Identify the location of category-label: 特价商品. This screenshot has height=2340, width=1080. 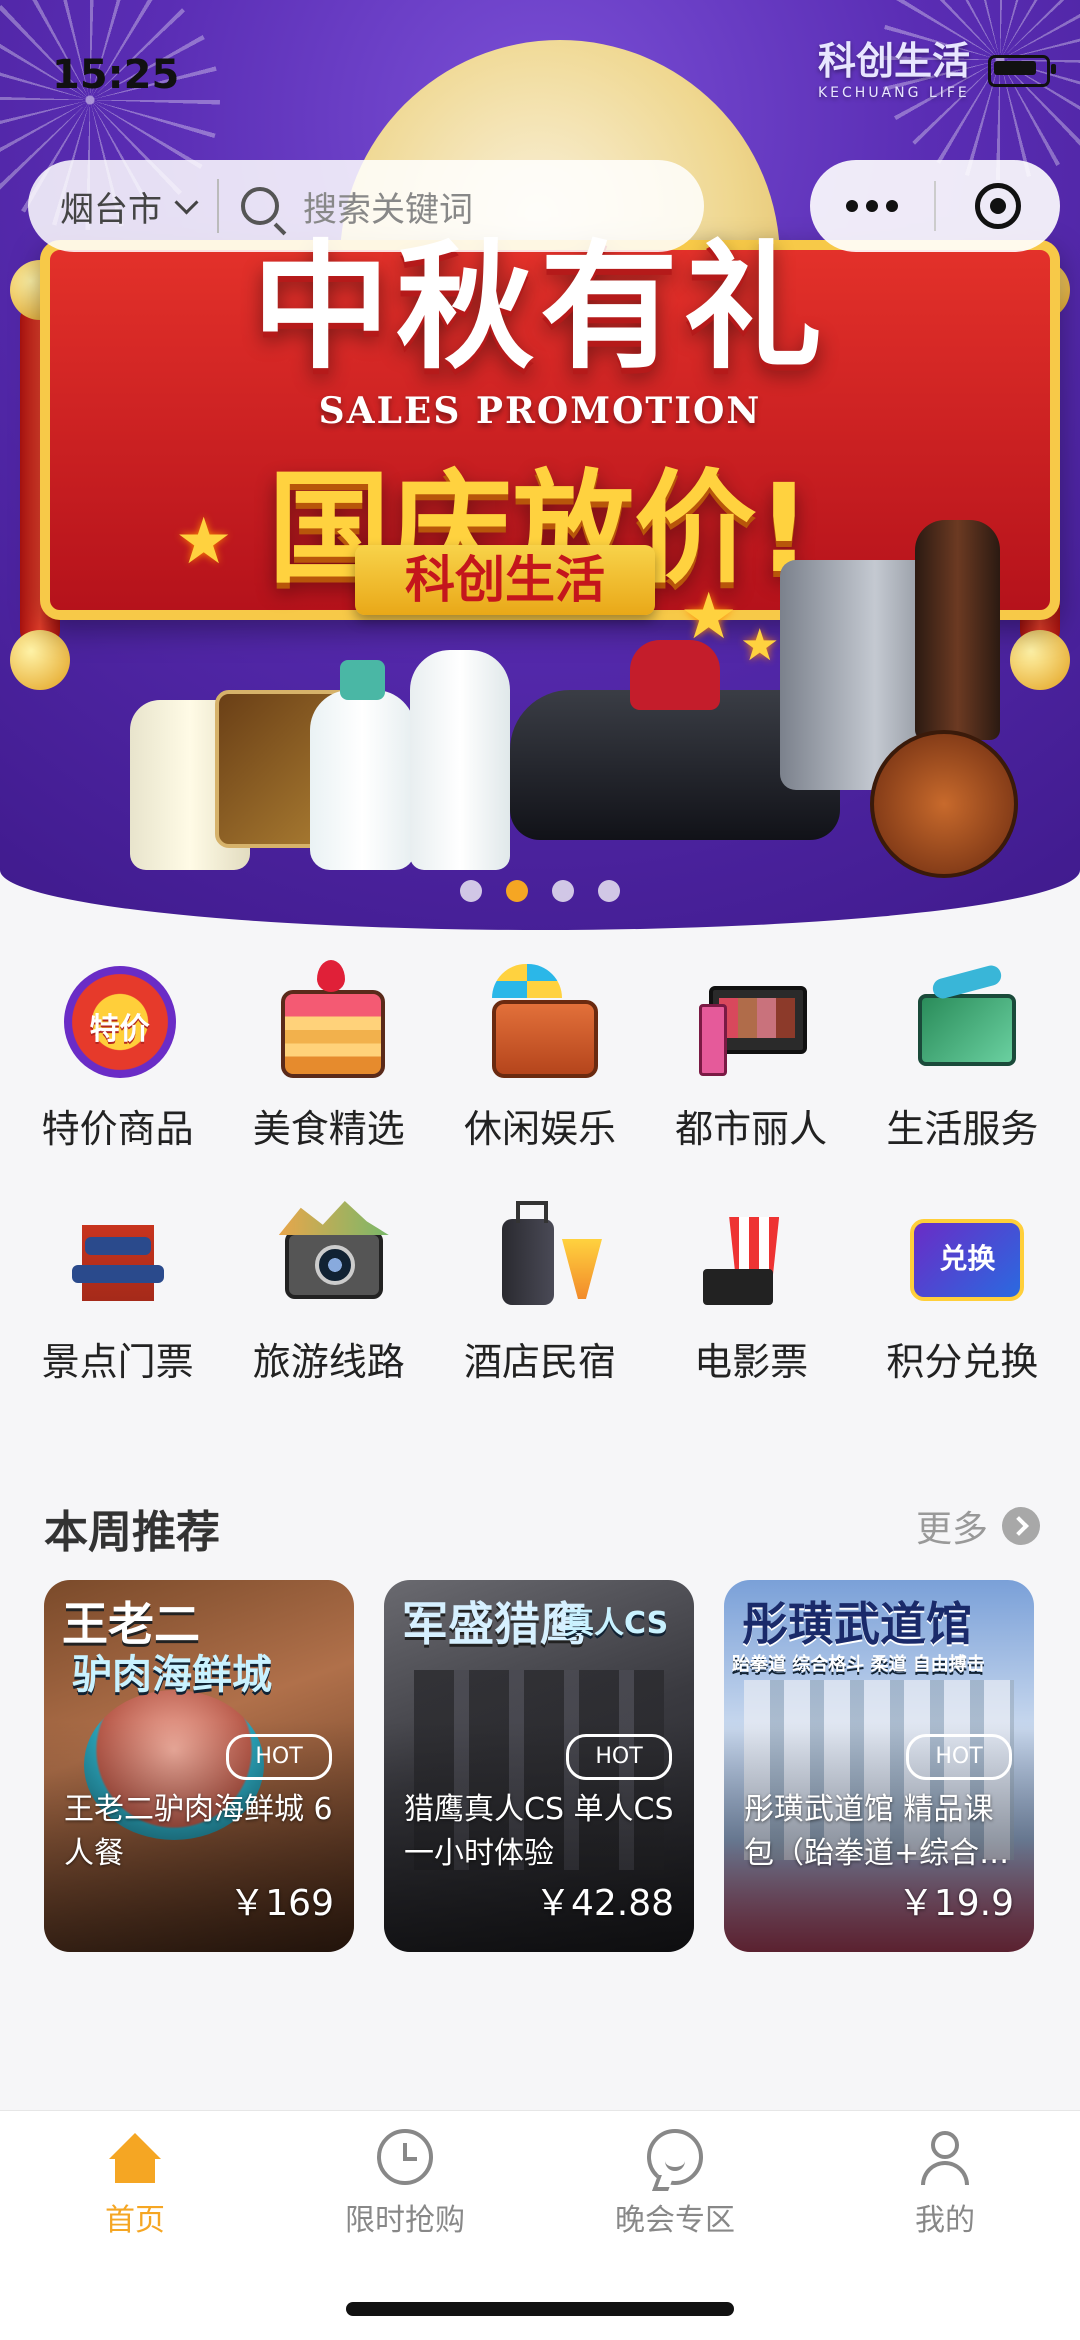
(117, 1129).